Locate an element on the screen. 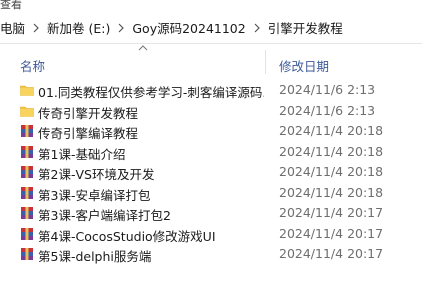 This screenshot has height=300, width=422. file-name: 第1课-基础介绍 is located at coordinates (151, 153).